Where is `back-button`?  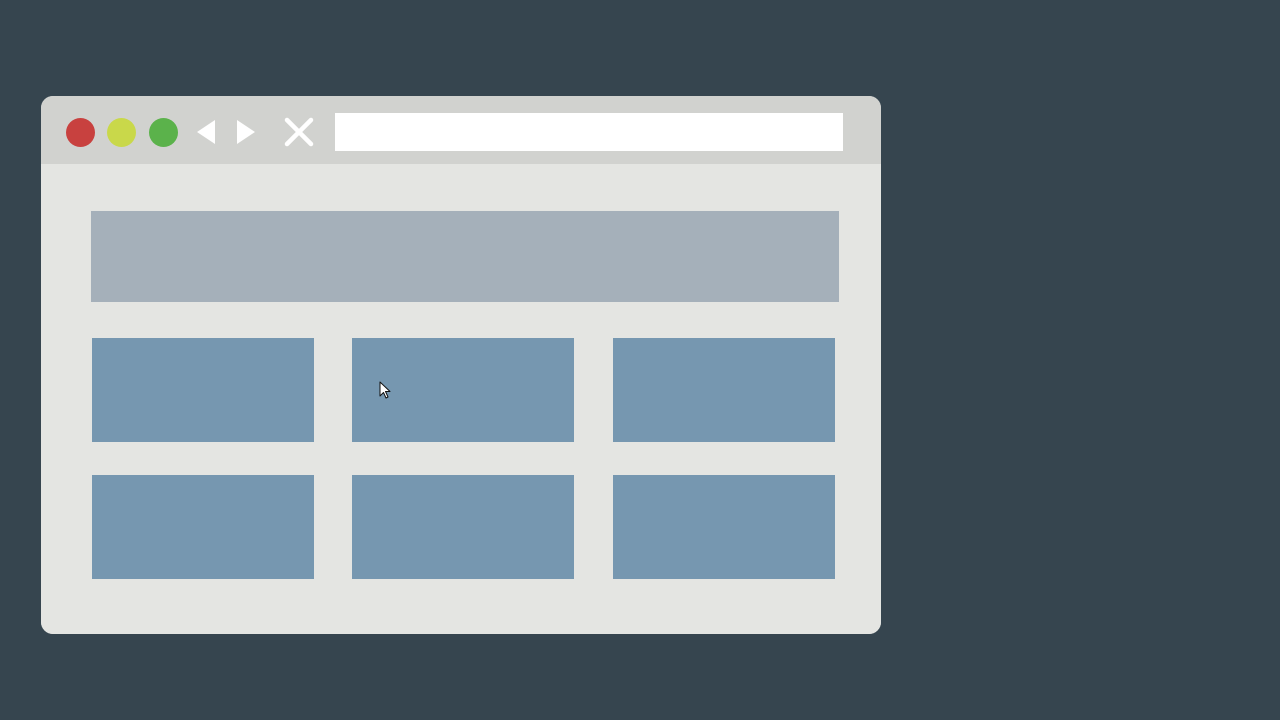 back-button is located at coordinates (206, 132).